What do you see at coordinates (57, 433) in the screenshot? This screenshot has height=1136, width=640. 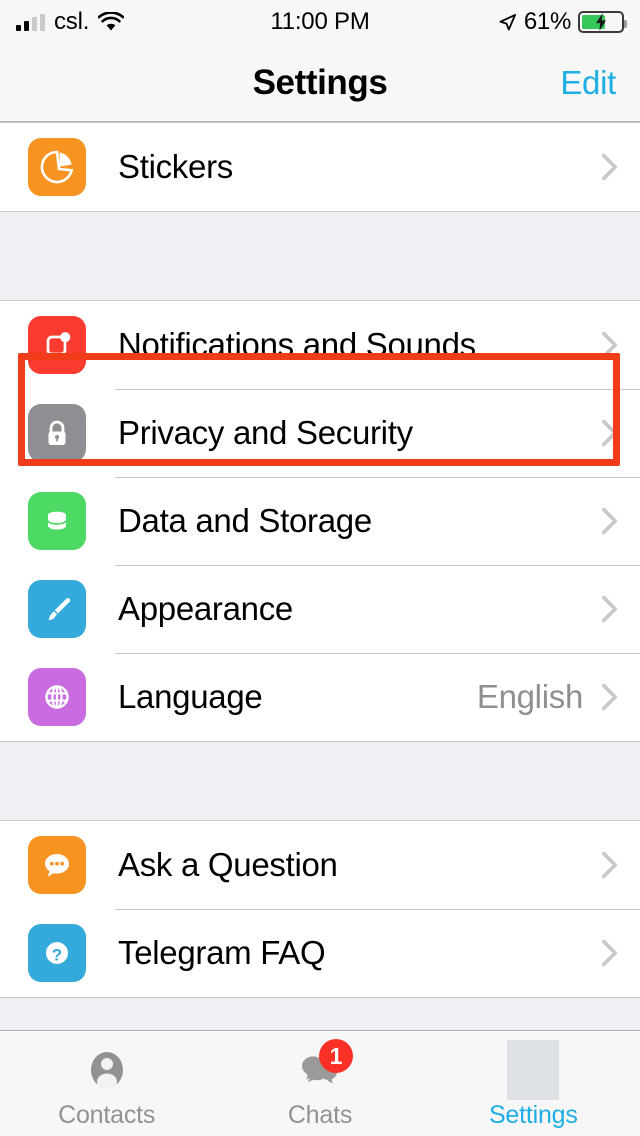 I see `lock-icon` at bounding box center [57, 433].